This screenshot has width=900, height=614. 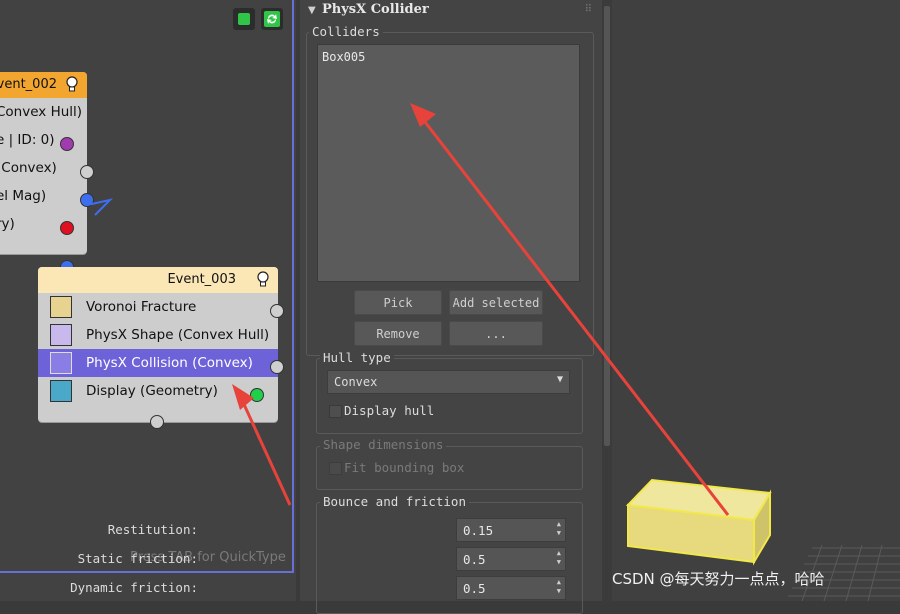 I want to click on viewport-scene, so click(x=762, y=539).